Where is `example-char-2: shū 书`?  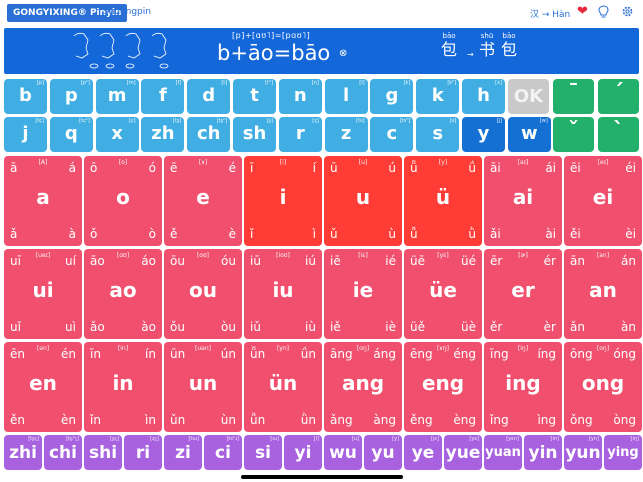
example-char-2: shū 书 is located at coordinates (487, 46).